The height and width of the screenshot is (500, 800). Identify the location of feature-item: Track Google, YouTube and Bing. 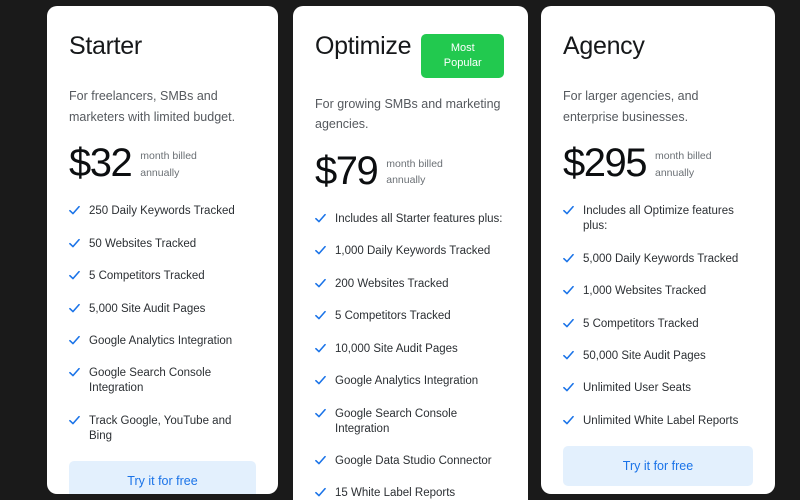
(162, 429).